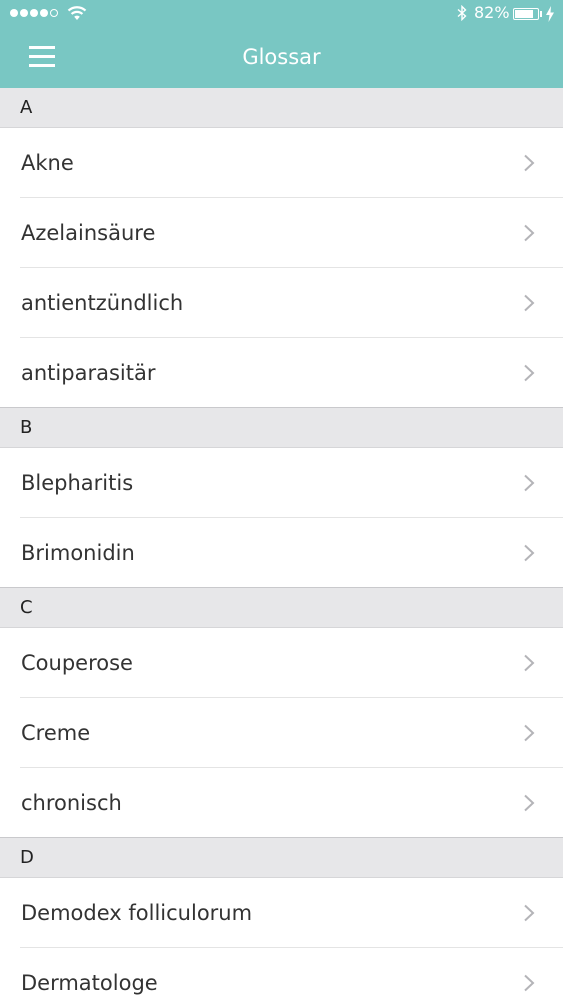  What do you see at coordinates (281, 553) in the screenshot?
I see `list-item: Brimonidin` at bounding box center [281, 553].